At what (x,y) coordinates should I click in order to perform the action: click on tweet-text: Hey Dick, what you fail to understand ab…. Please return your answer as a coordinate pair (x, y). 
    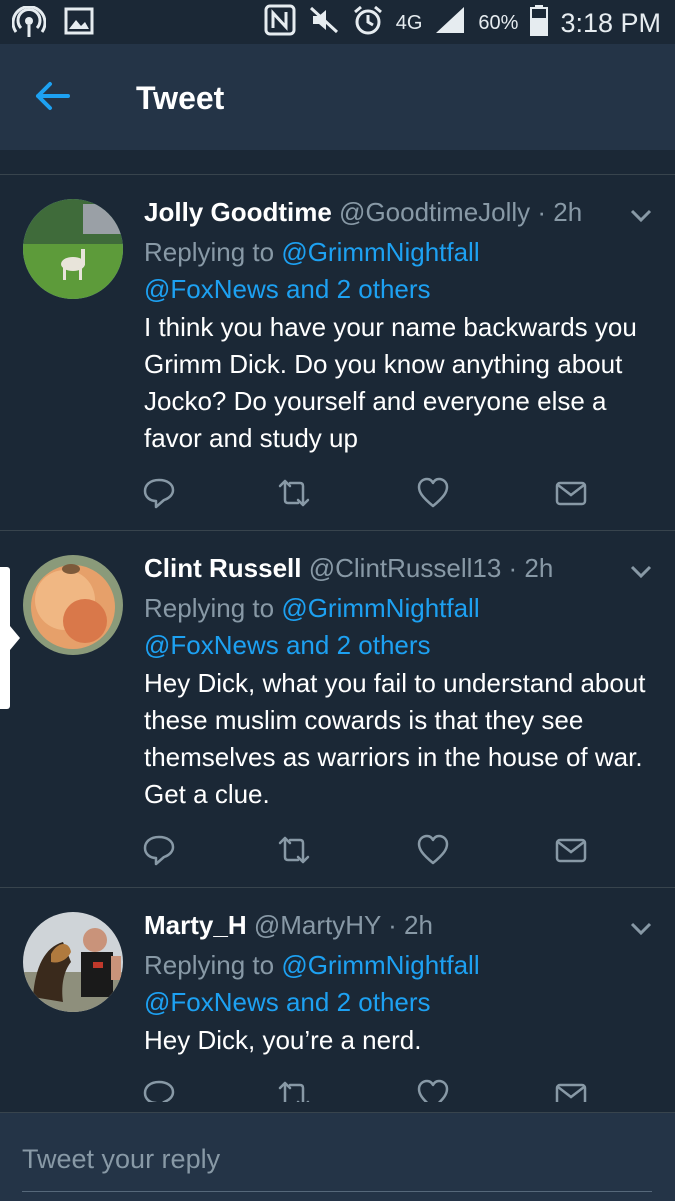
    Looking at the image, I should click on (395, 738).